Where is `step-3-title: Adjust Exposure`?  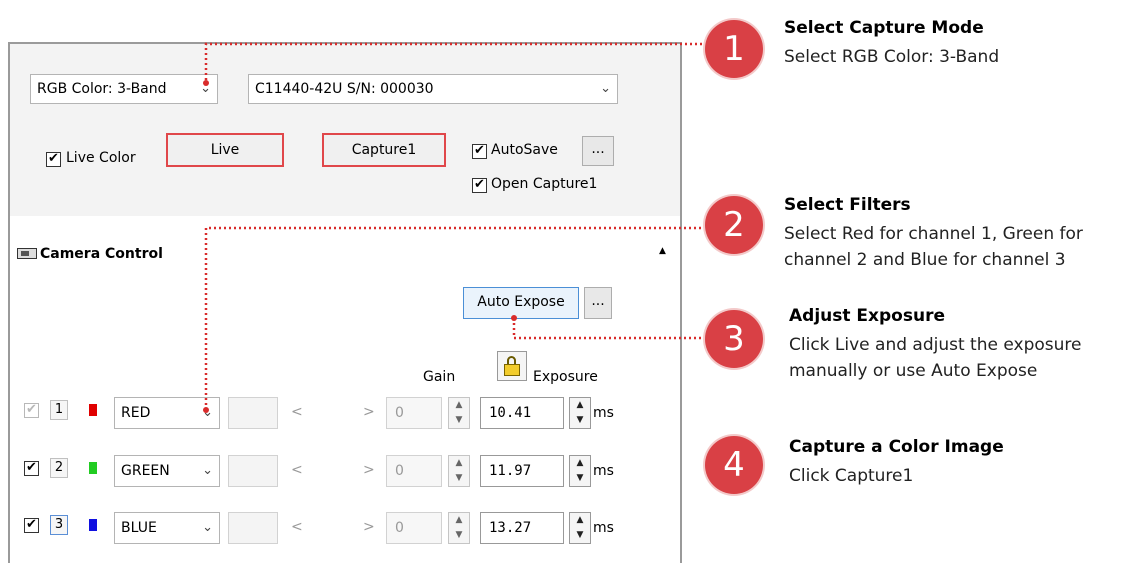 step-3-title: Adjust Exposure is located at coordinates (867, 316).